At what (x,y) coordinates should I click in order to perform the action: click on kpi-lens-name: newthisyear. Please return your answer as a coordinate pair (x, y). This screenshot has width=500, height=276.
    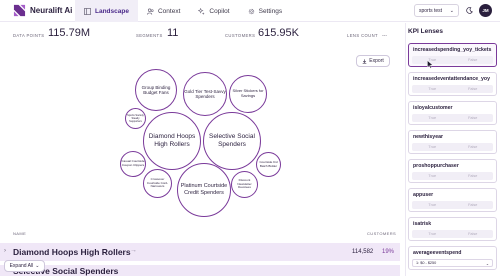
    Looking at the image, I should click on (428, 137).